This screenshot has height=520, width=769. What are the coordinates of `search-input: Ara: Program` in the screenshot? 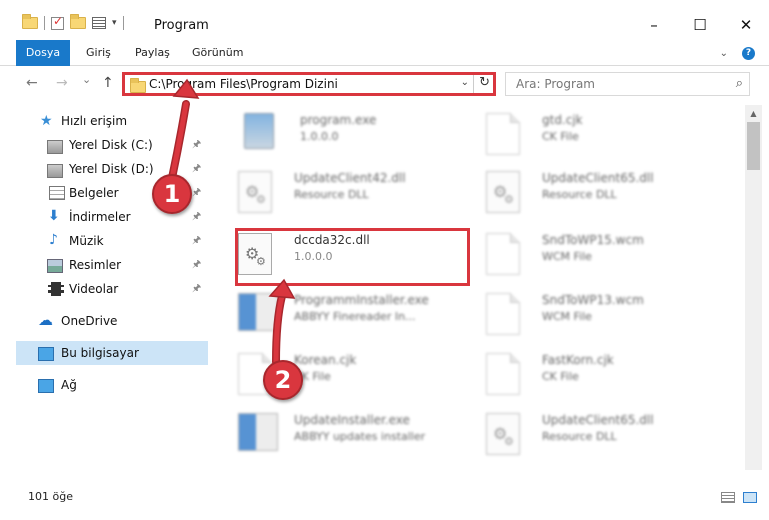 It's located at (555, 84).